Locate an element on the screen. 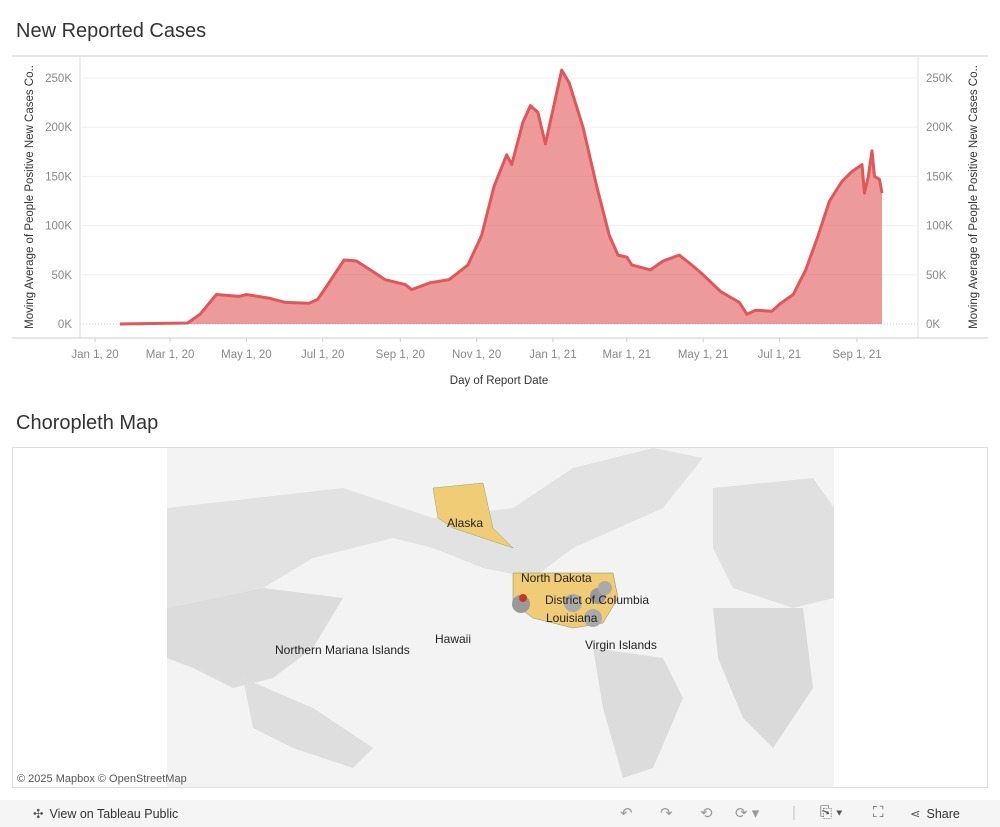  x-tick-label: Jul 1, 20 is located at coordinates (322, 355).